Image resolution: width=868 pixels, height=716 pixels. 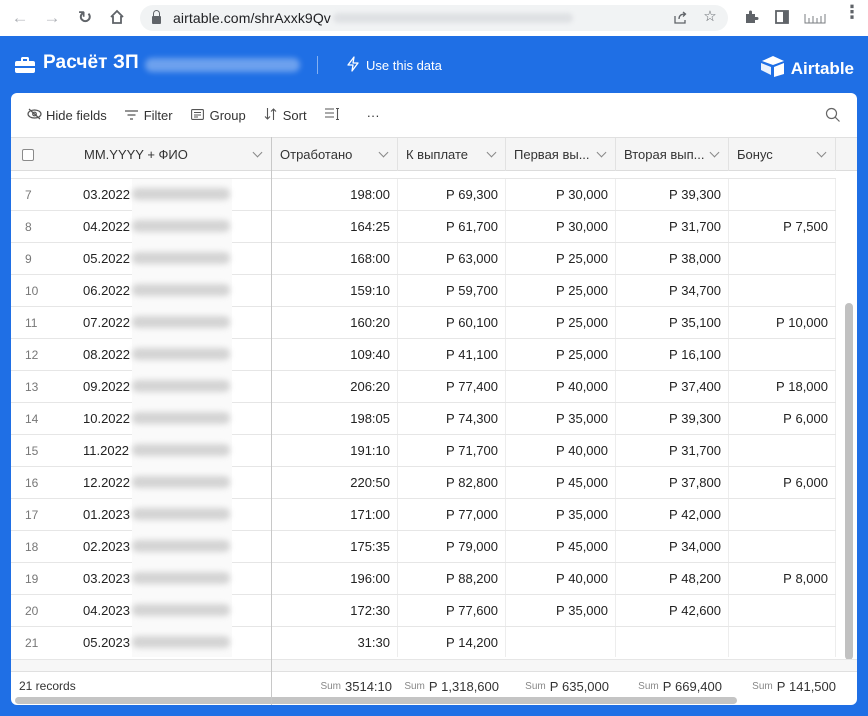 I want to click on cell-second-payment: Р 34,700, so click(x=672, y=290).